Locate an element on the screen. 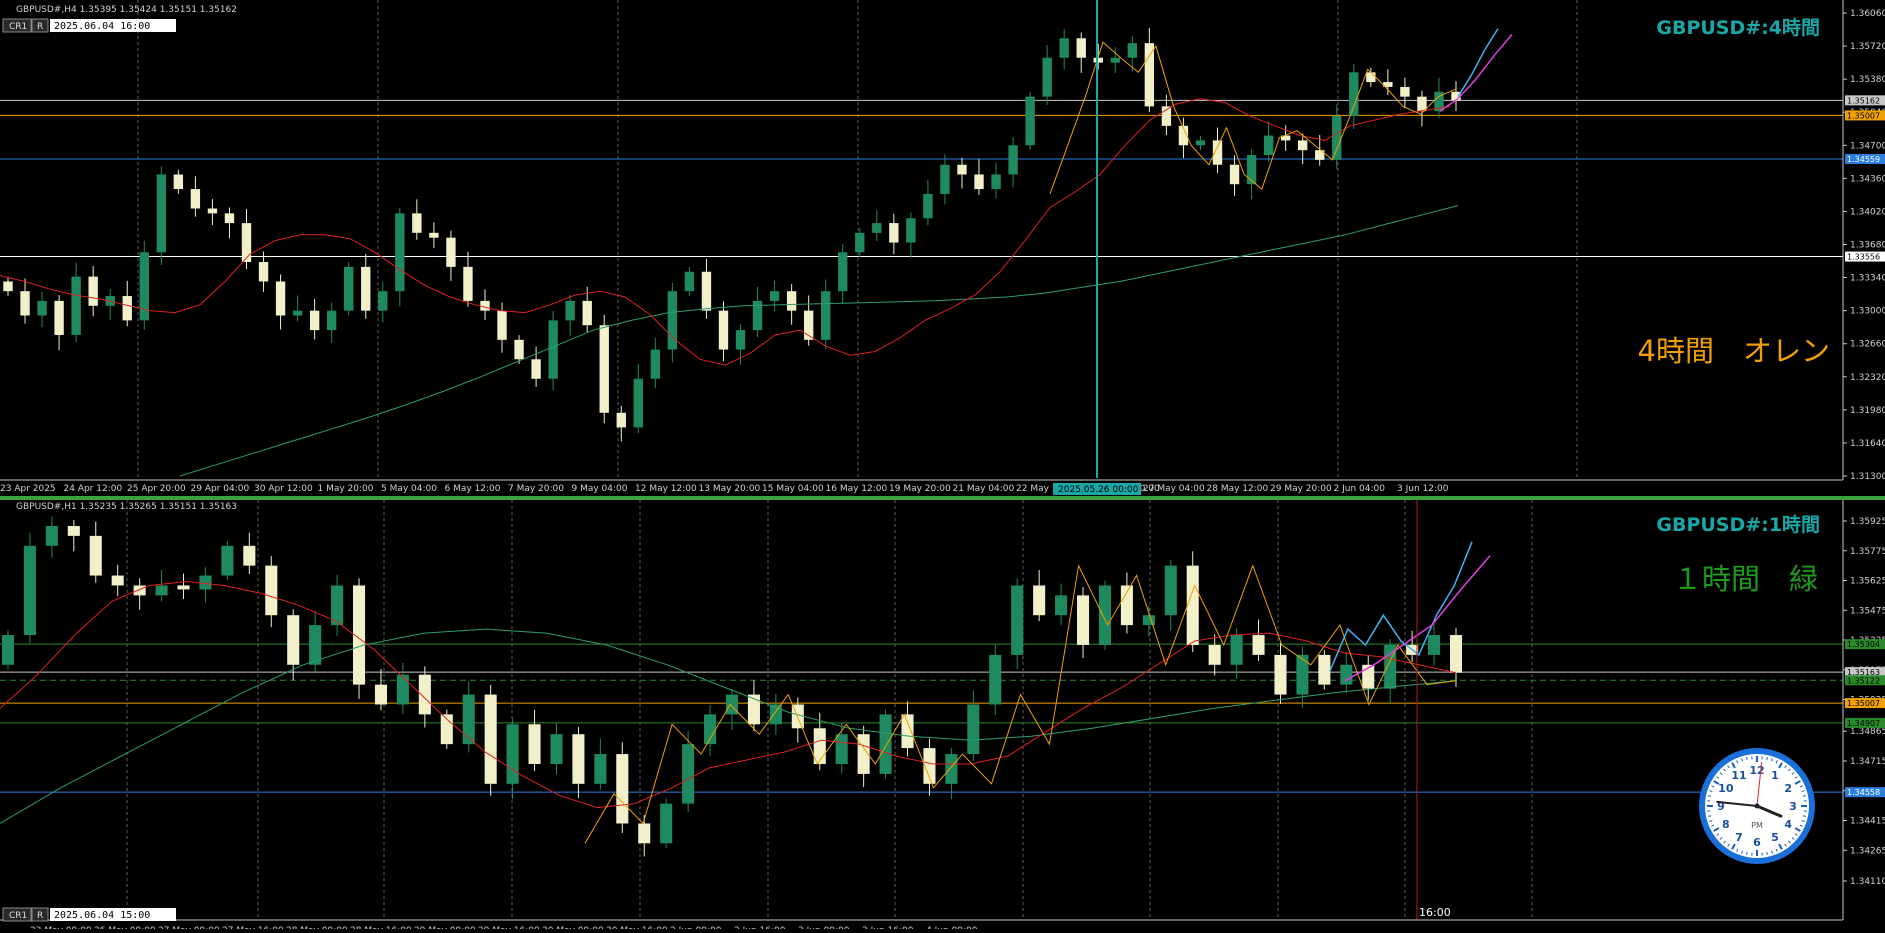 This screenshot has width=1885, height=933. h4-r-label: R is located at coordinates (40, 27).